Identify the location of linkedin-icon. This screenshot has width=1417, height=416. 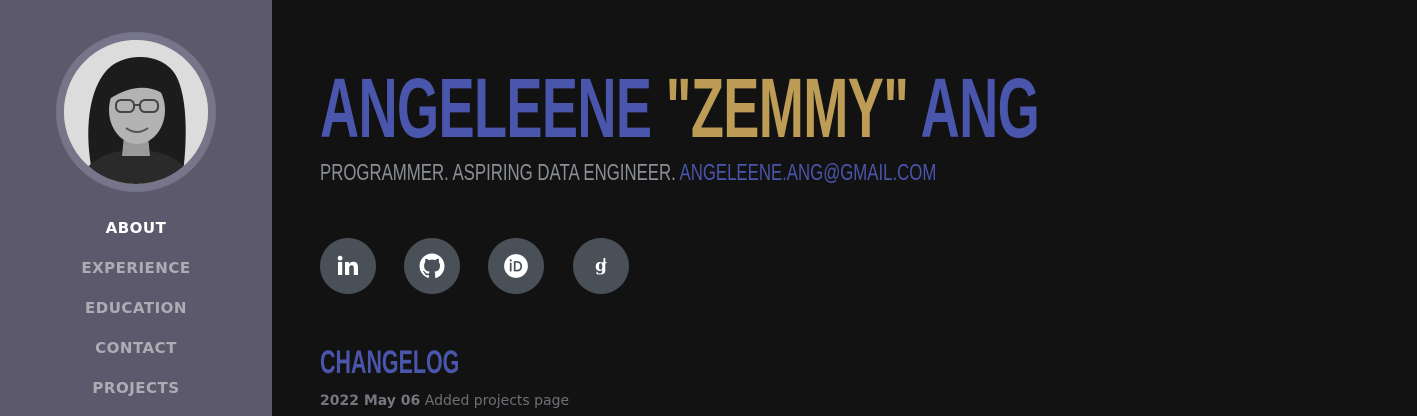
(347, 265).